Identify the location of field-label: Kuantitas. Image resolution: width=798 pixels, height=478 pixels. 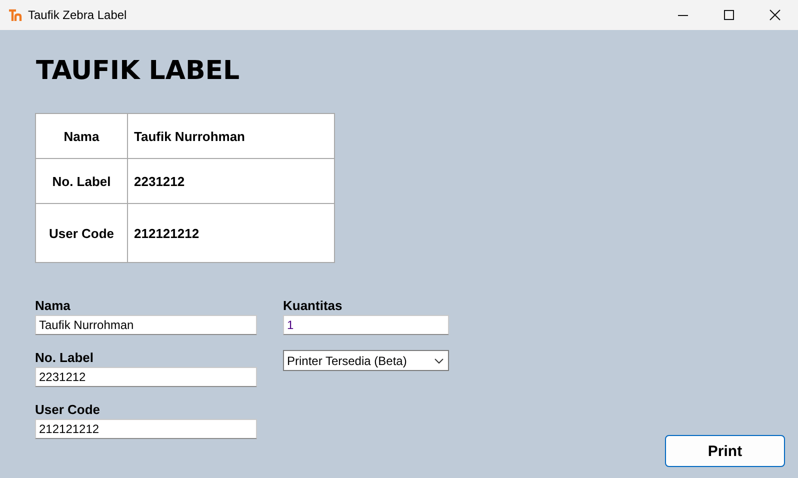
(313, 305).